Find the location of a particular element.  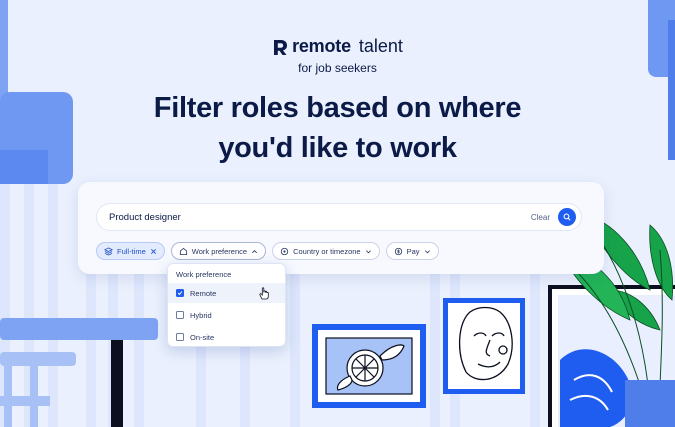

layers-icon is located at coordinates (108, 251).